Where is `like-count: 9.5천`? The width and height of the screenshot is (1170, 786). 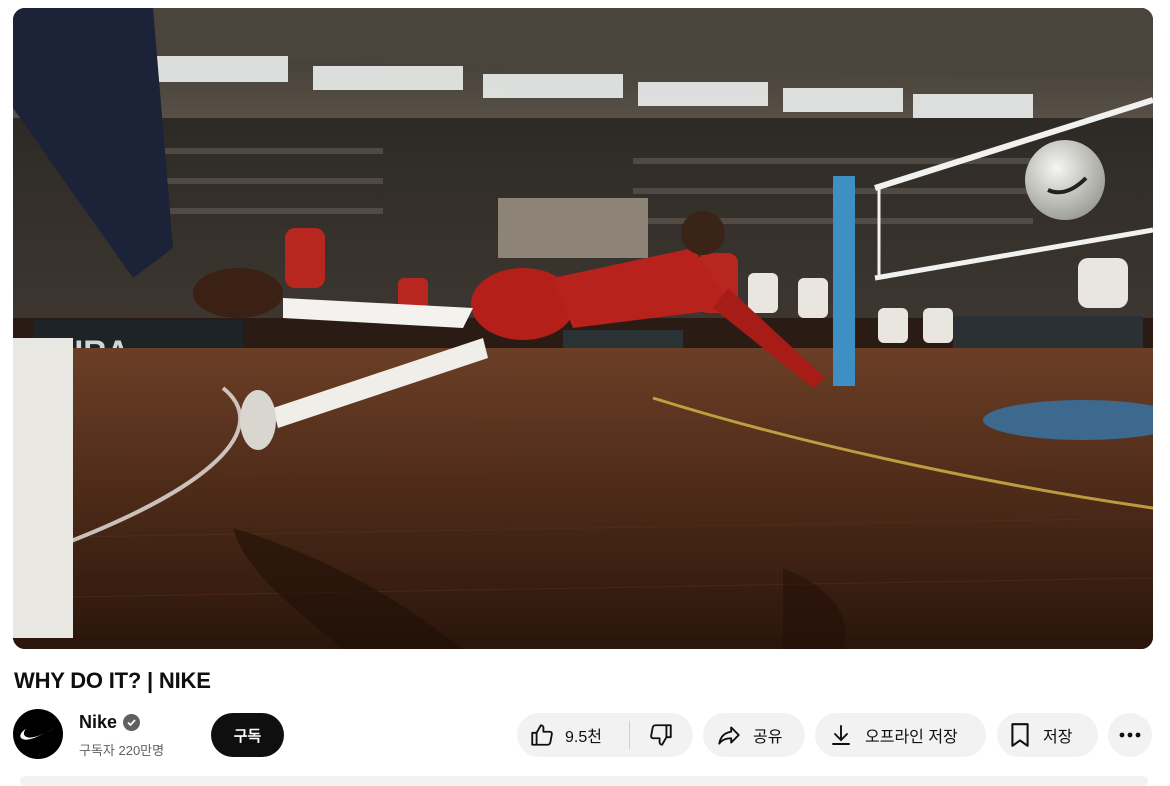
like-count: 9.5천 is located at coordinates (583, 737).